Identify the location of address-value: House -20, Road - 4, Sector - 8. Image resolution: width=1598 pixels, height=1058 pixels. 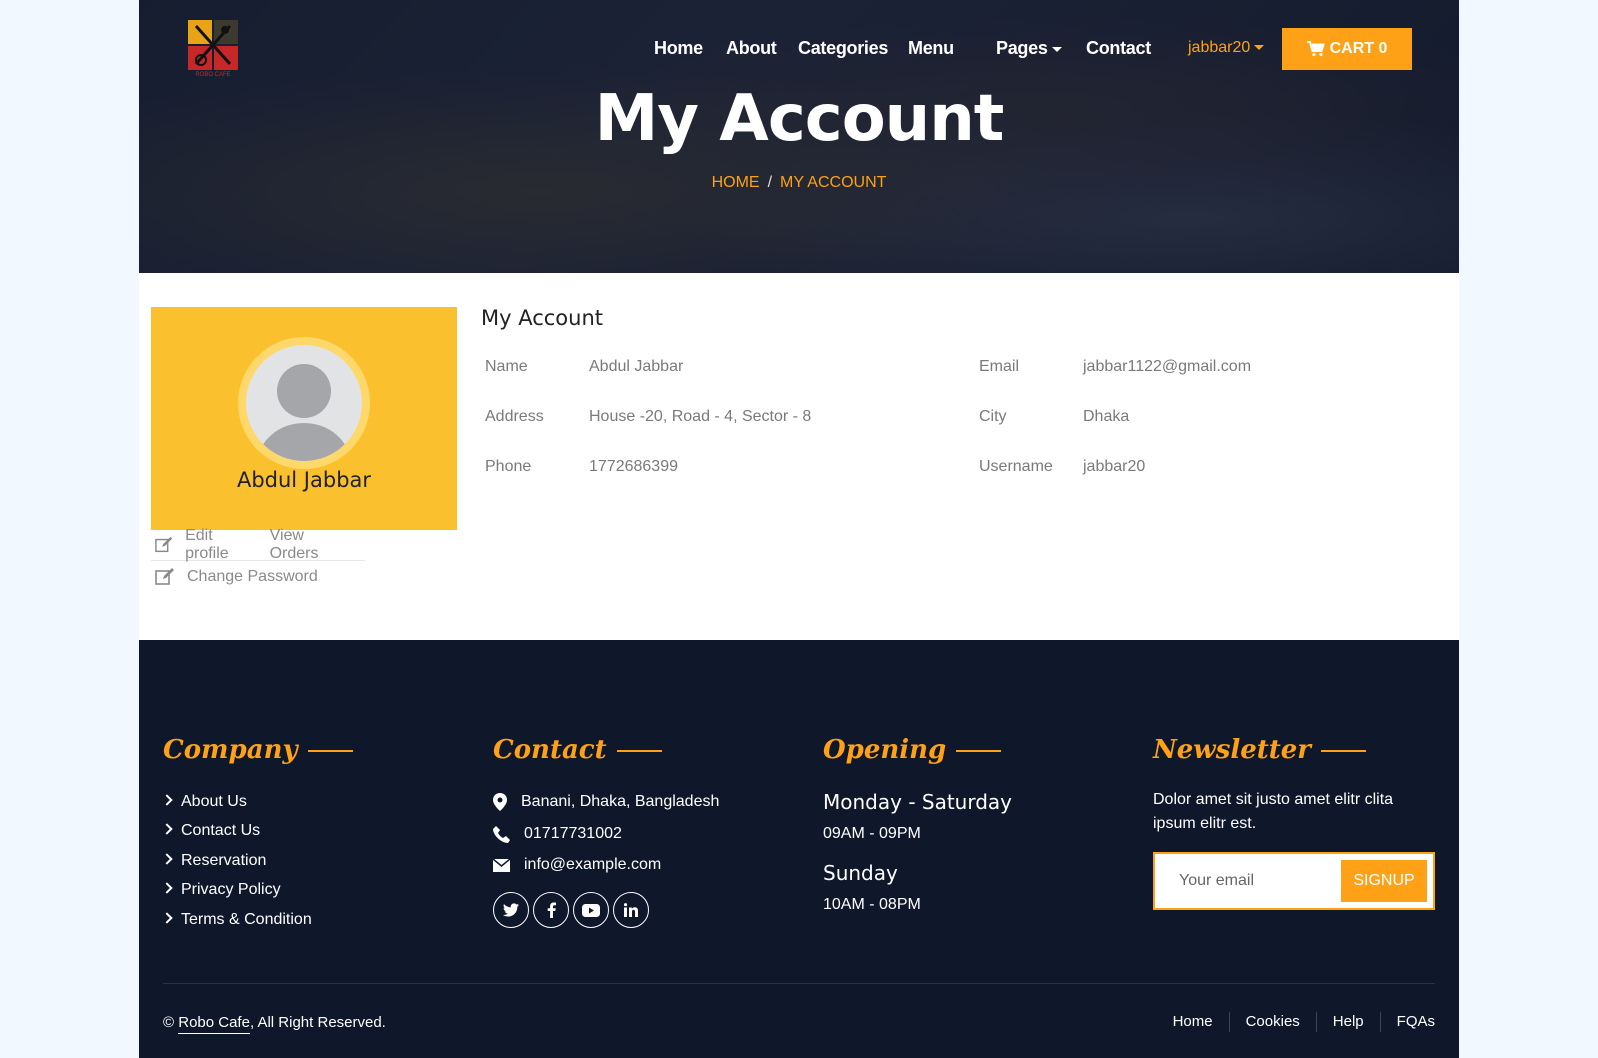
(700, 416).